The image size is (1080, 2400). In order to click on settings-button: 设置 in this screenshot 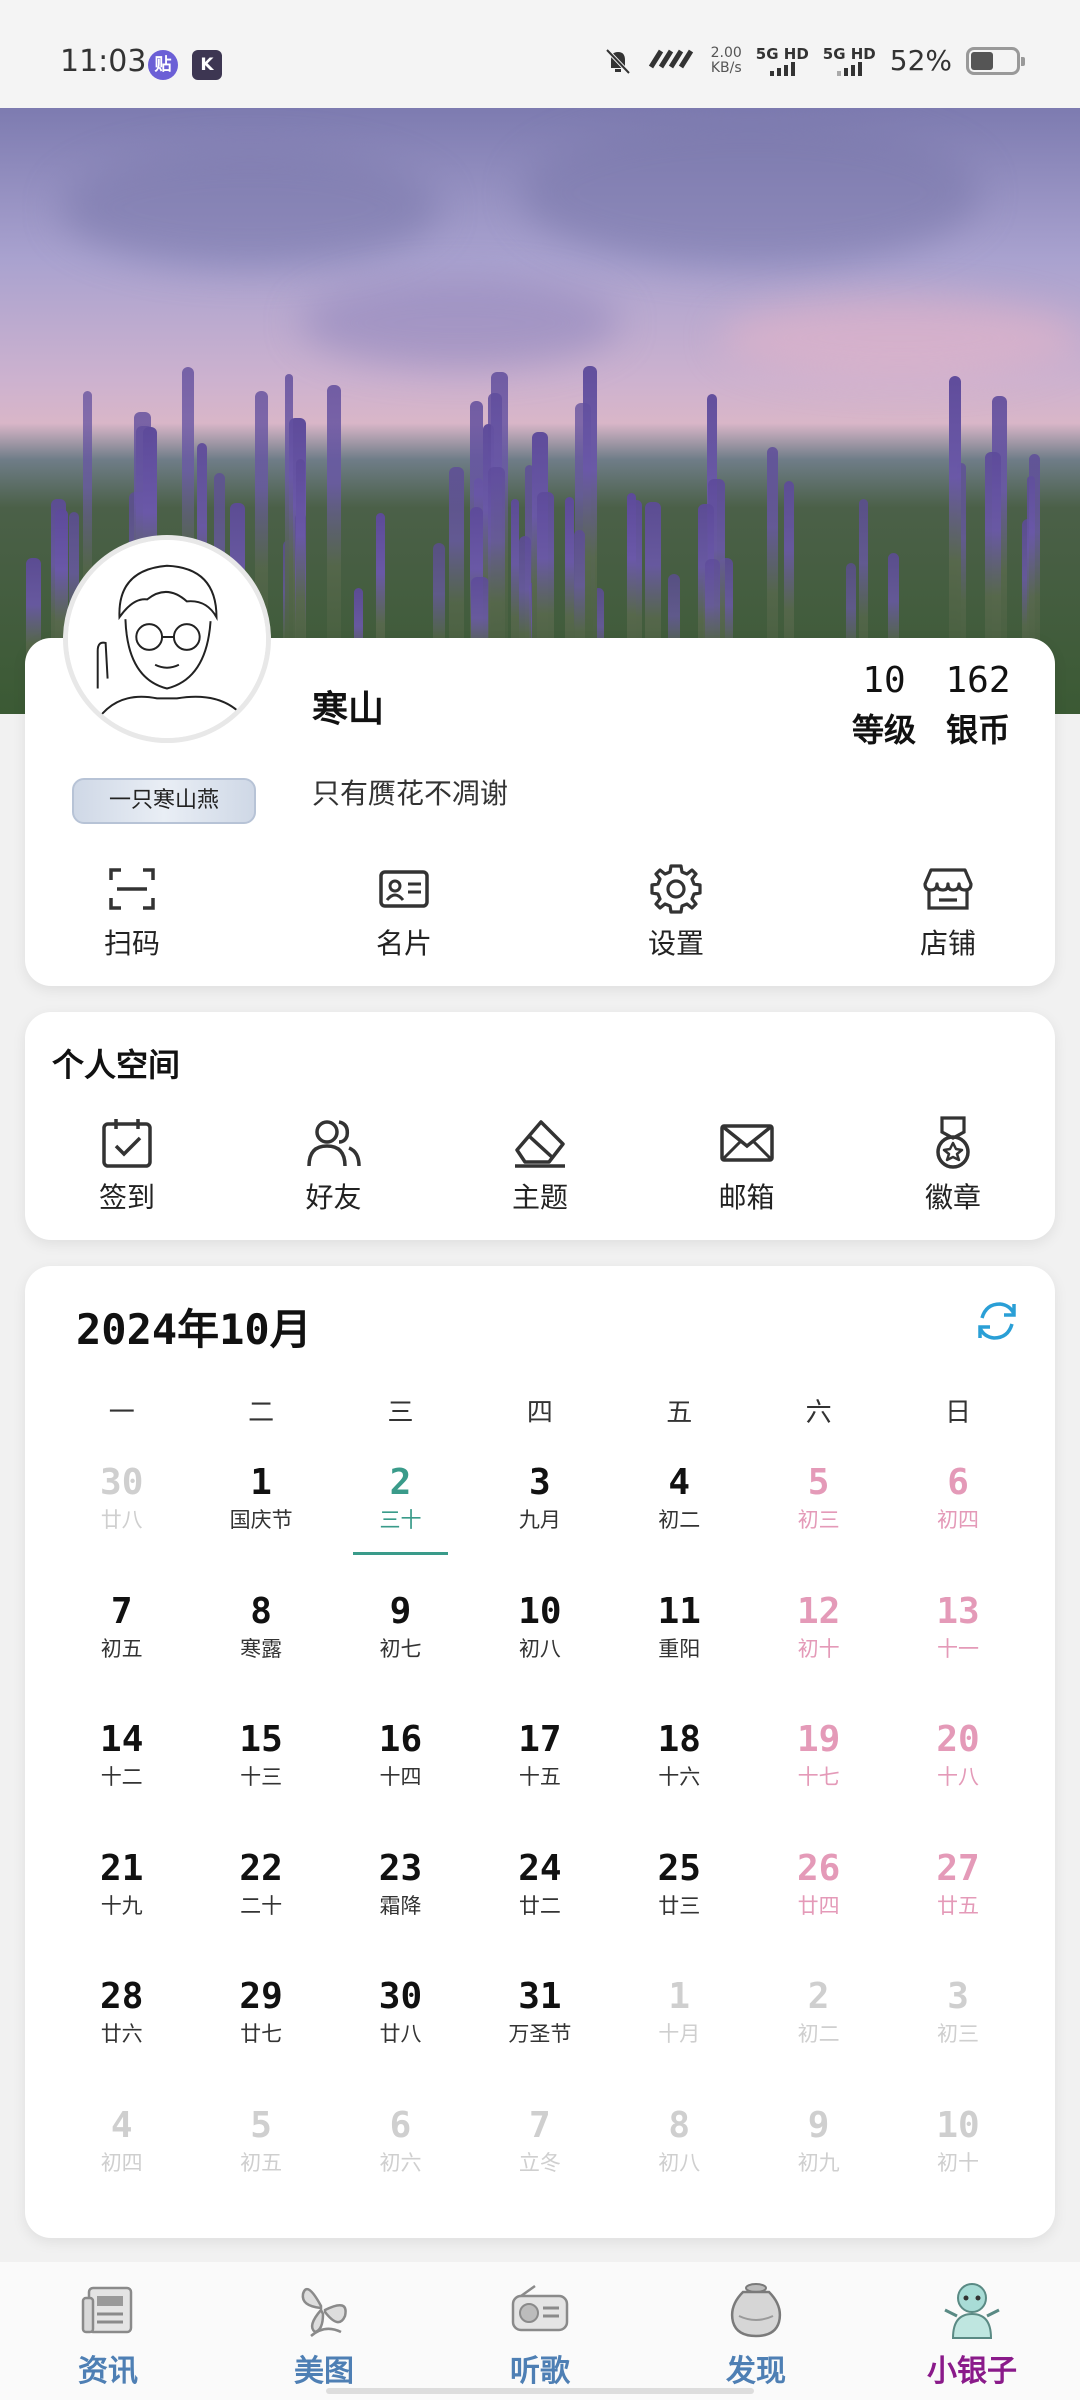, I will do `click(676, 912)`.